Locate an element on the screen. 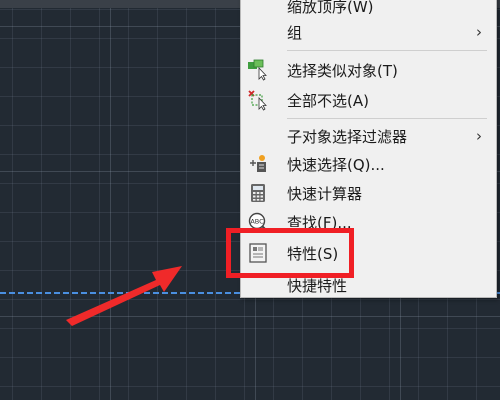  svg-text: ABC is located at coordinates (257, 222).